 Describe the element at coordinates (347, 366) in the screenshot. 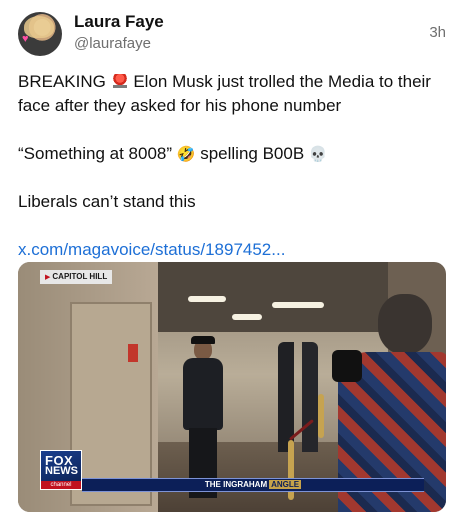

I see `camera-icon` at that location.